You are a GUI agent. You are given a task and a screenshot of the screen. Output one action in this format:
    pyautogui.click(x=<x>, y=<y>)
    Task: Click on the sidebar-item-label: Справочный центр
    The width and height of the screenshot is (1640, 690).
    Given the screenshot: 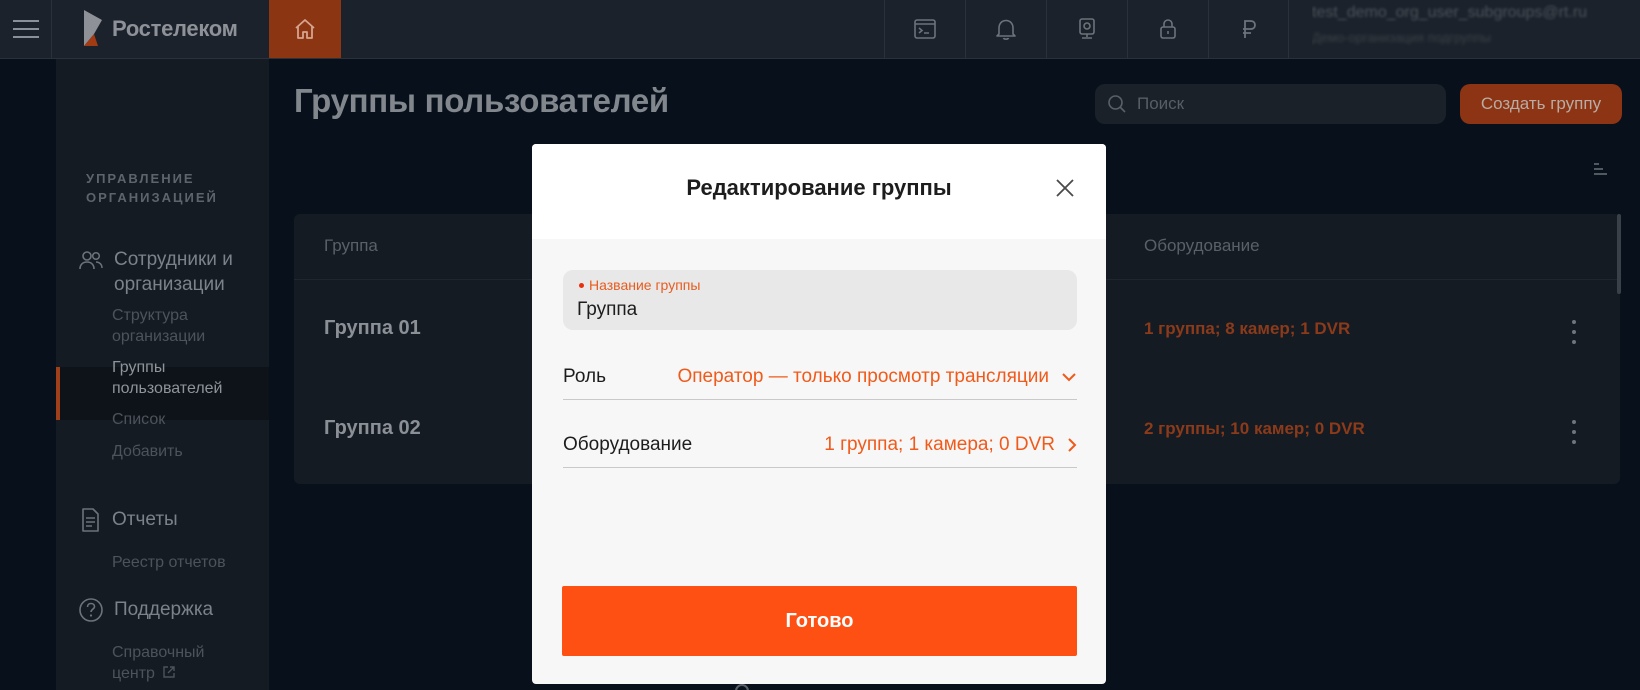 What is the action you would take?
    pyautogui.click(x=158, y=663)
    